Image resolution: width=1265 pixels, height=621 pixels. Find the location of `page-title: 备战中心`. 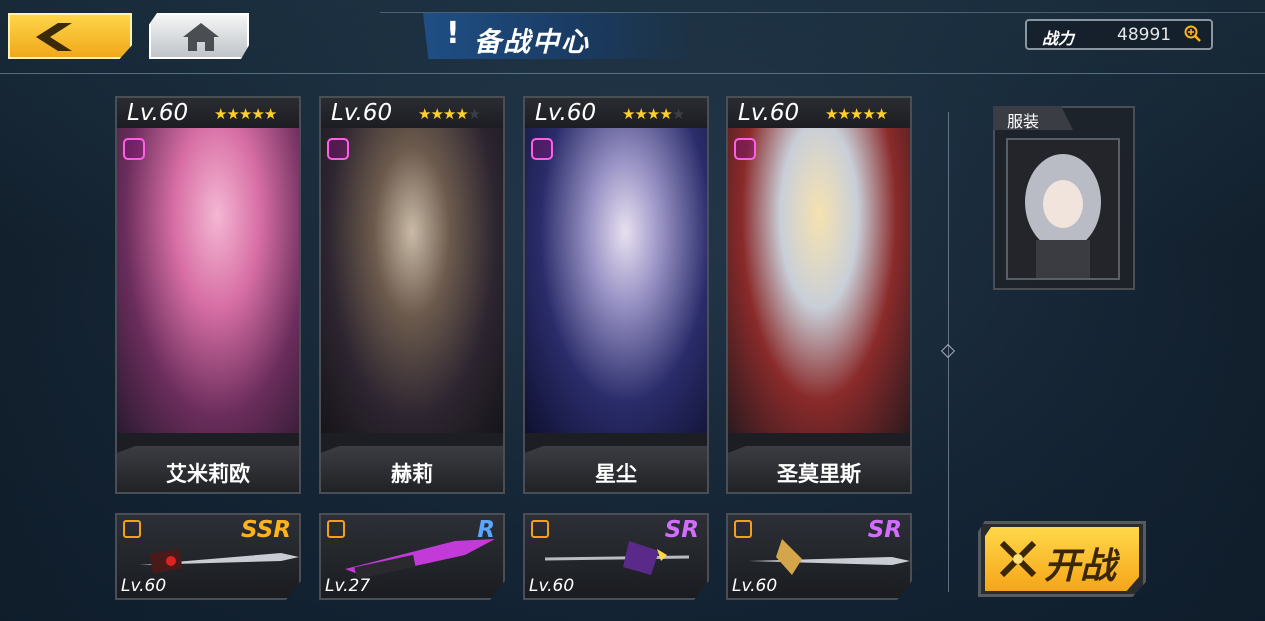

page-title: 备战中心 is located at coordinates (532, 42).